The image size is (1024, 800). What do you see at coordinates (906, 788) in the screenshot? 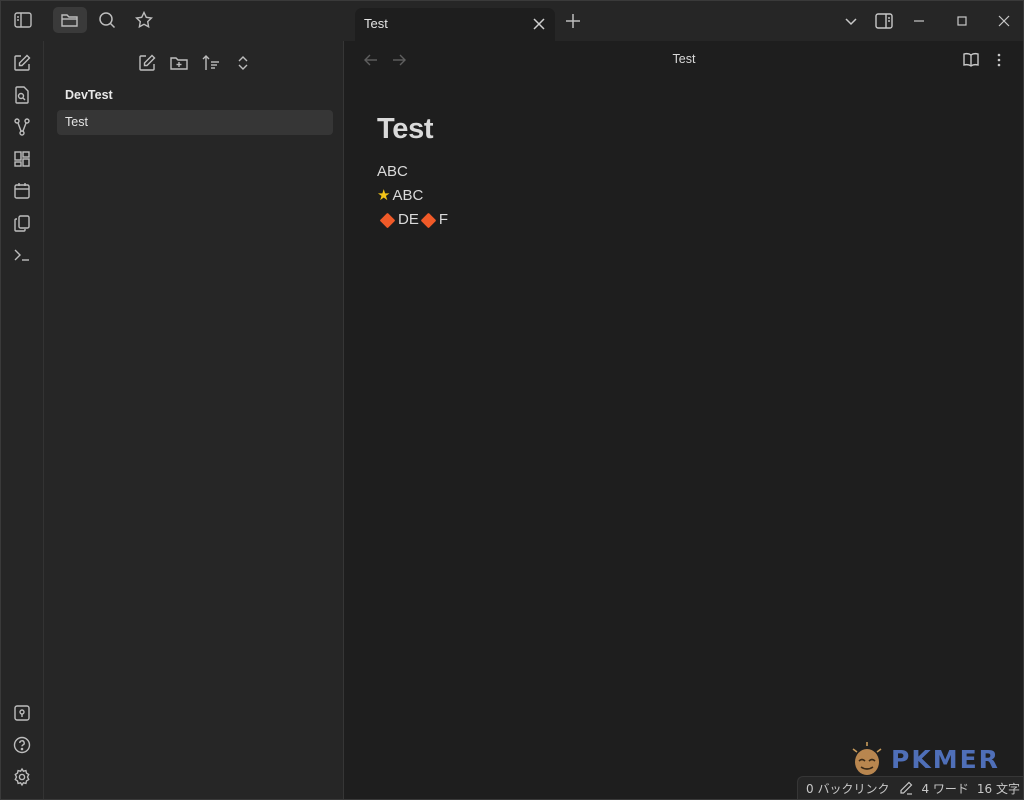
I see `edit-pencil-icon` at bounding box center [906, 788].